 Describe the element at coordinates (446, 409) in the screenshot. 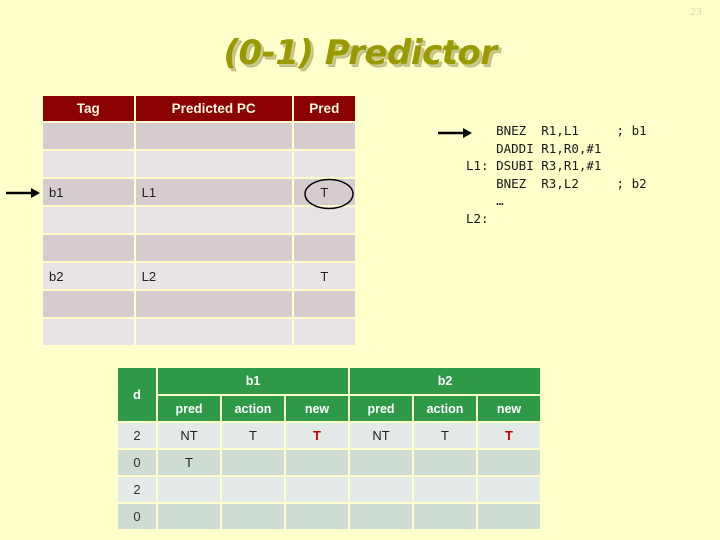

I see `trace-header-b2-action: action` at that location.